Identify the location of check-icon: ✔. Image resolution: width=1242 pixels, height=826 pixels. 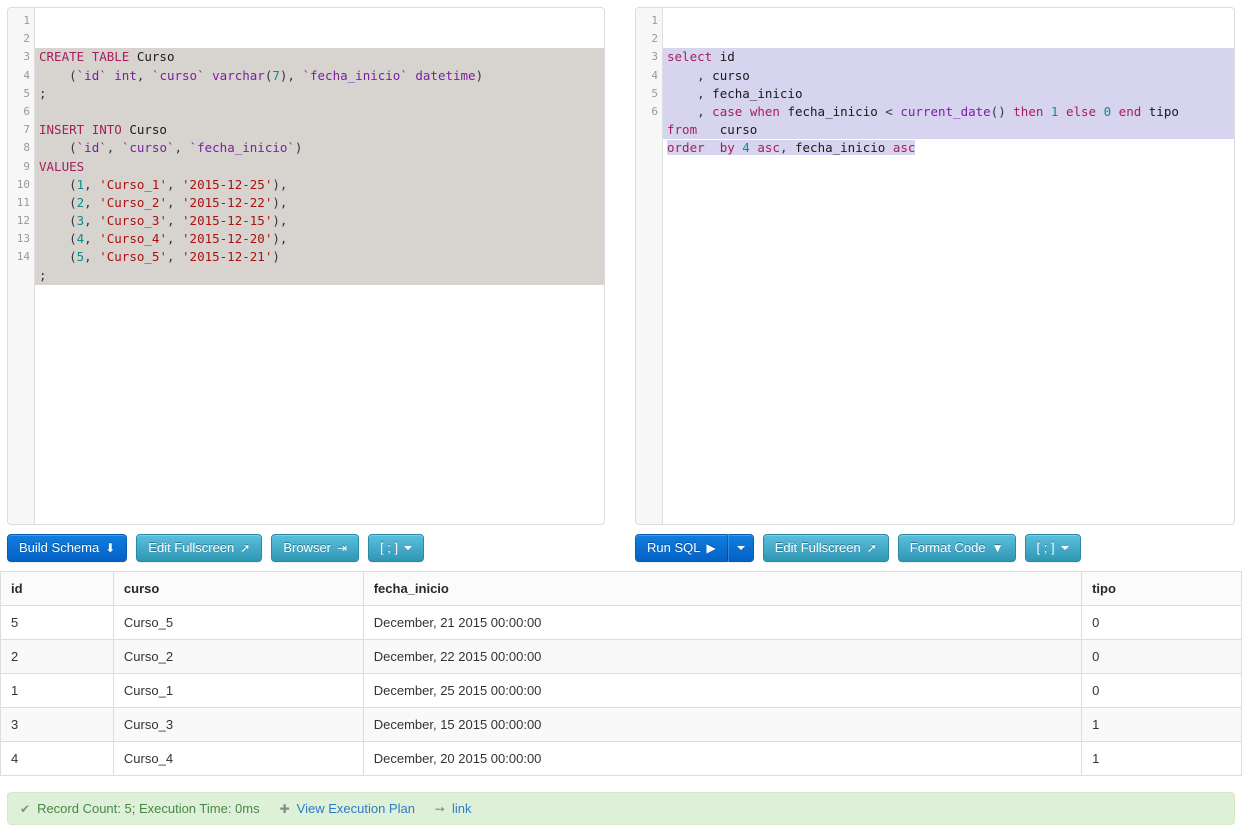
(25, 808).